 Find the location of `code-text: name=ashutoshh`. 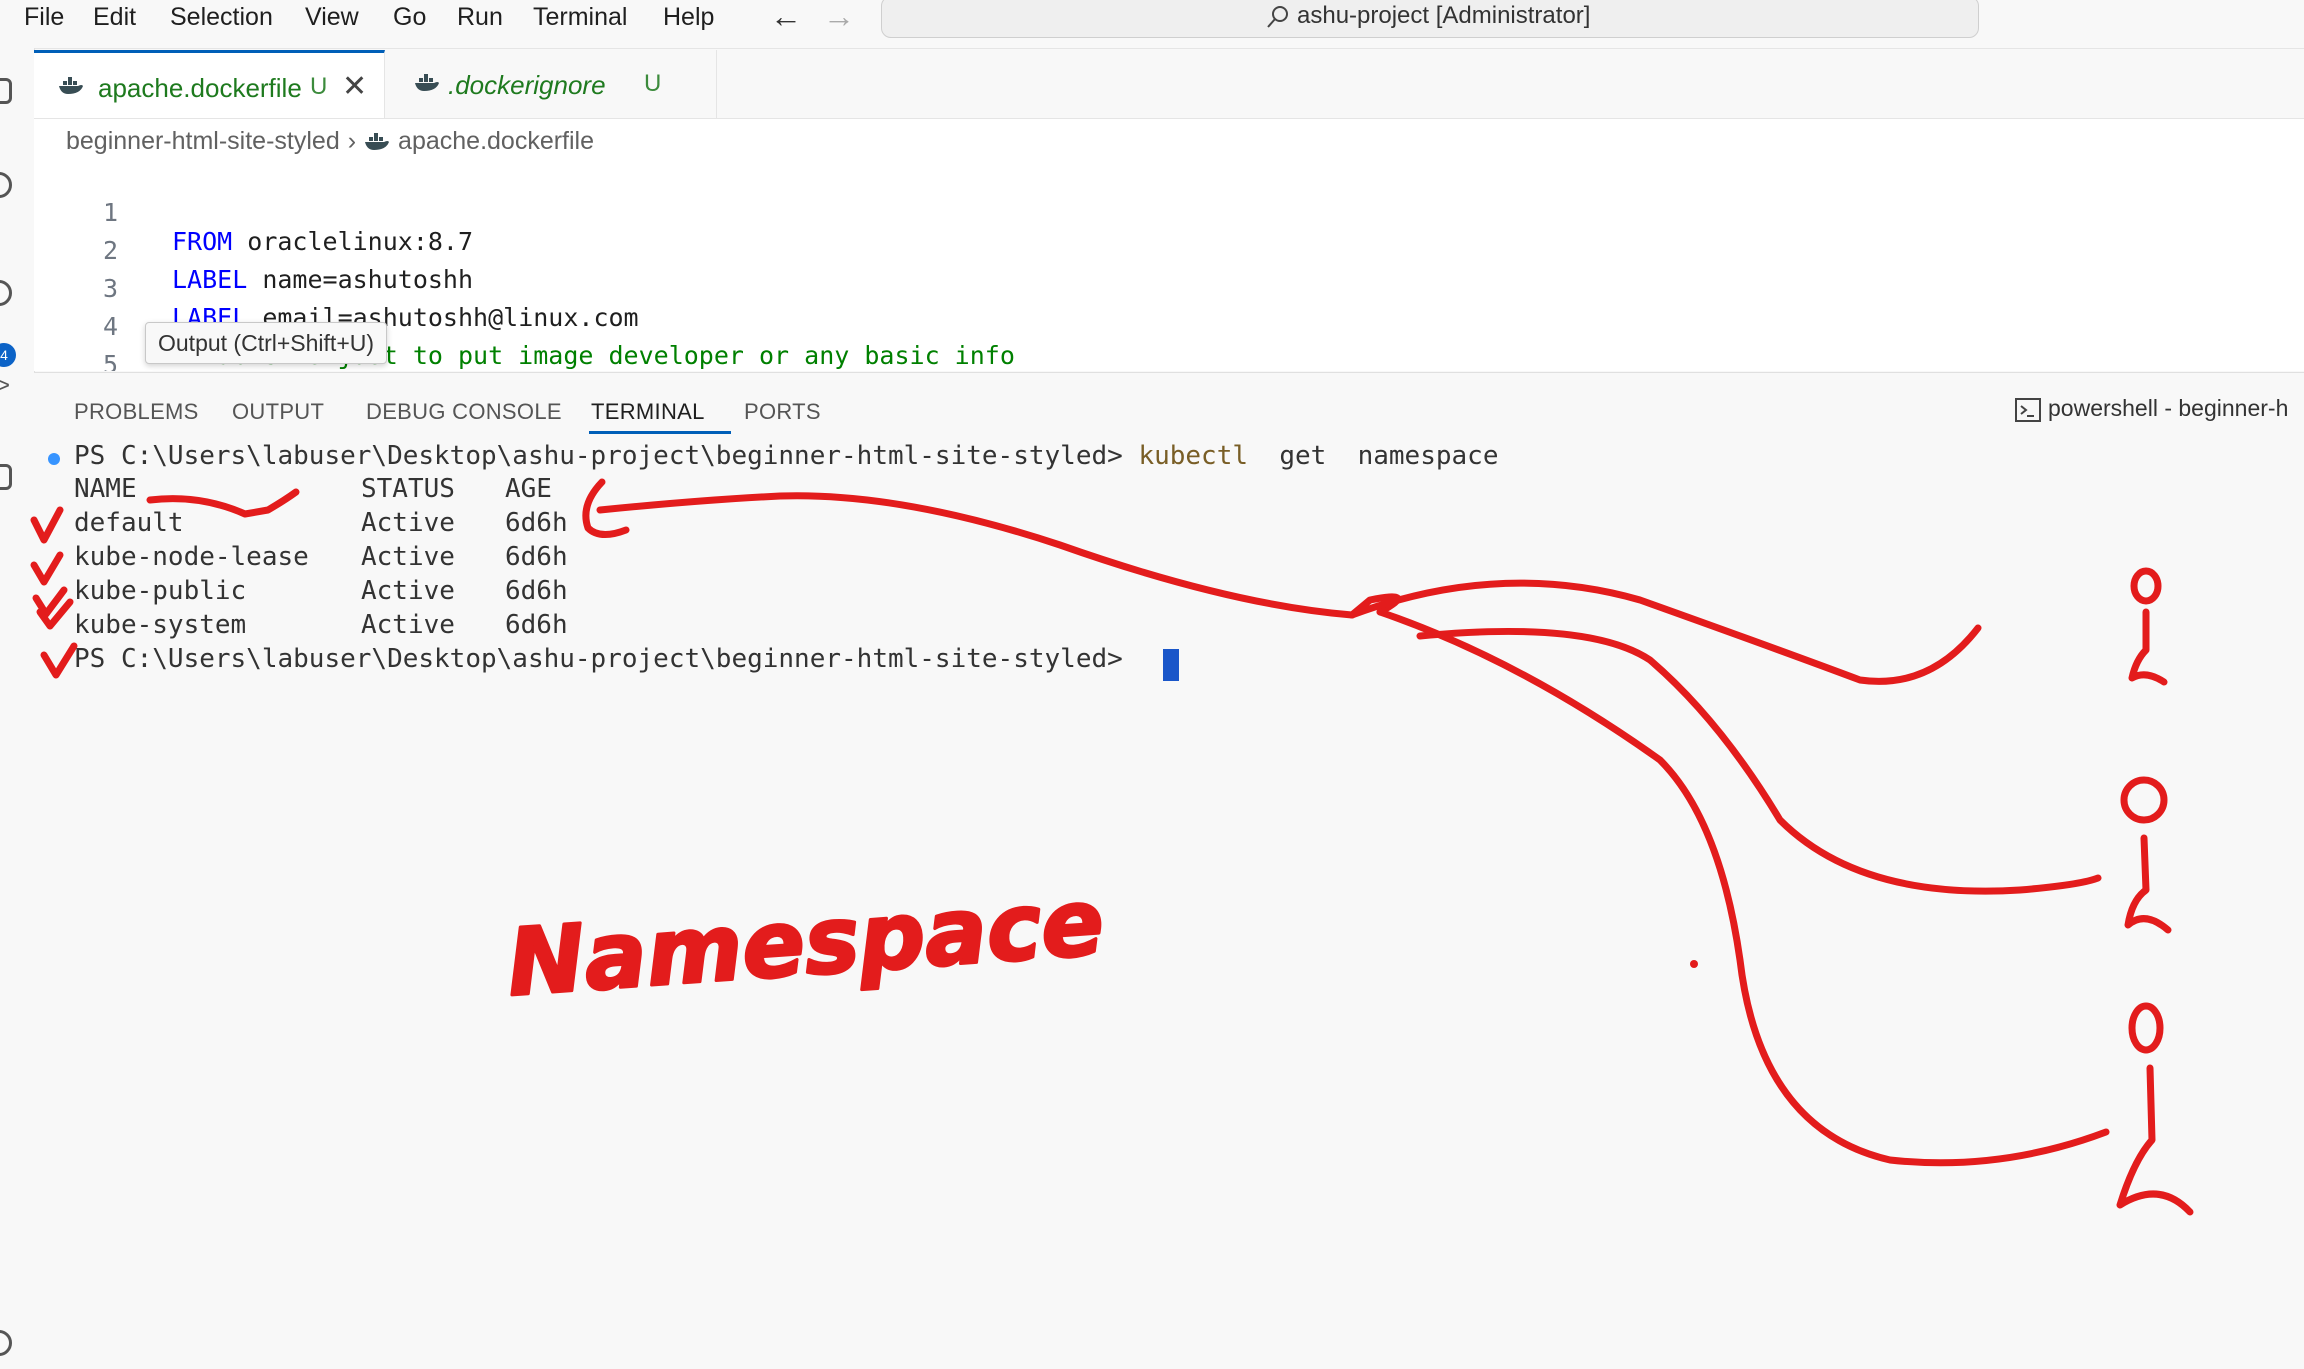

code-text: name=ashutoshh is located at coordinates (360, 279).